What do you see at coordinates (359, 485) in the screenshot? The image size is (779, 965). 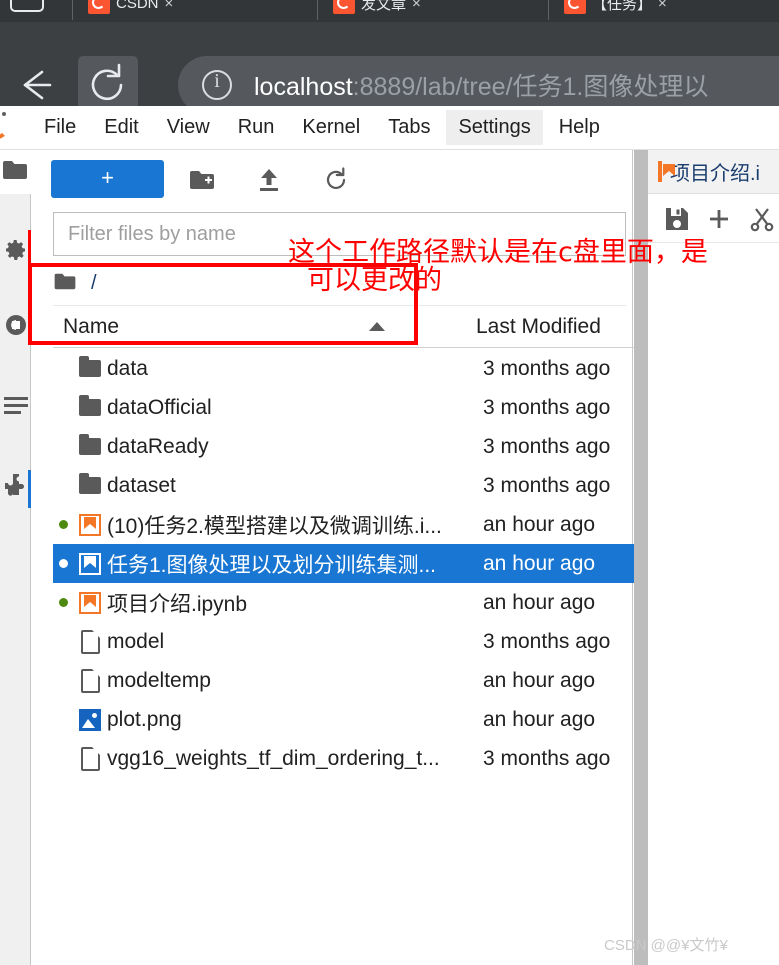 I see `table-row: dataset 3 months ago` at bounding box center [359, 485].